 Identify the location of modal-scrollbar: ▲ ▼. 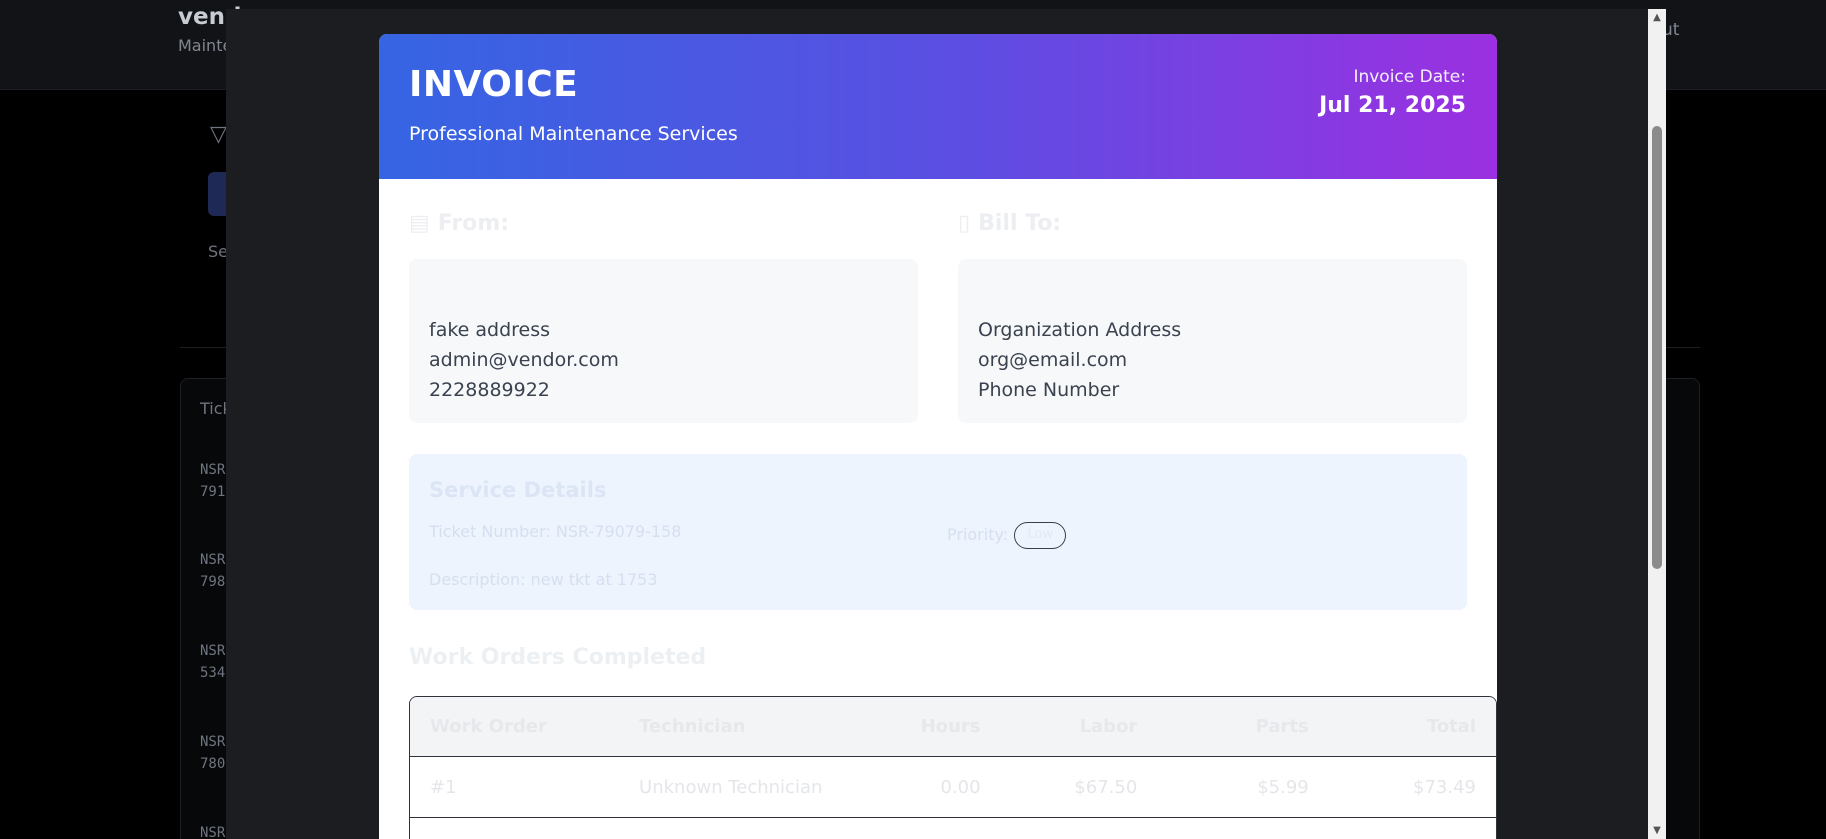
(1657, 424).